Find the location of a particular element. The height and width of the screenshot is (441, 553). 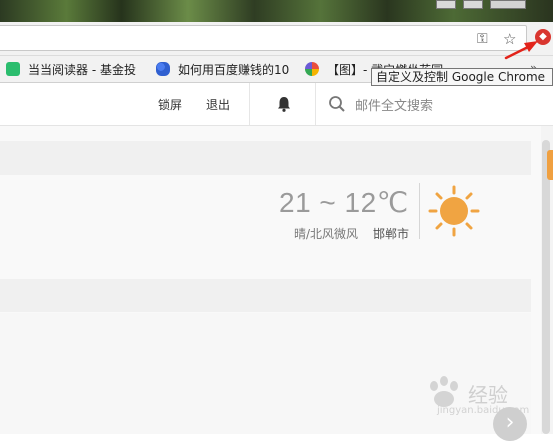

key-icon: ⚿ is located at coordinates (482, 39).